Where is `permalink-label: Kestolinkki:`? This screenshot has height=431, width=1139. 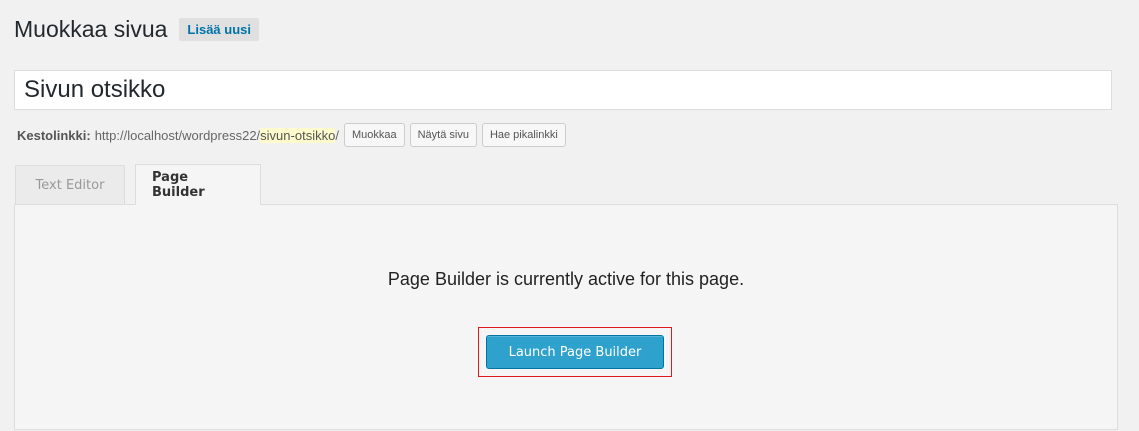 permalink-label: Kestolinkki: is located at coordinates (54, 135).